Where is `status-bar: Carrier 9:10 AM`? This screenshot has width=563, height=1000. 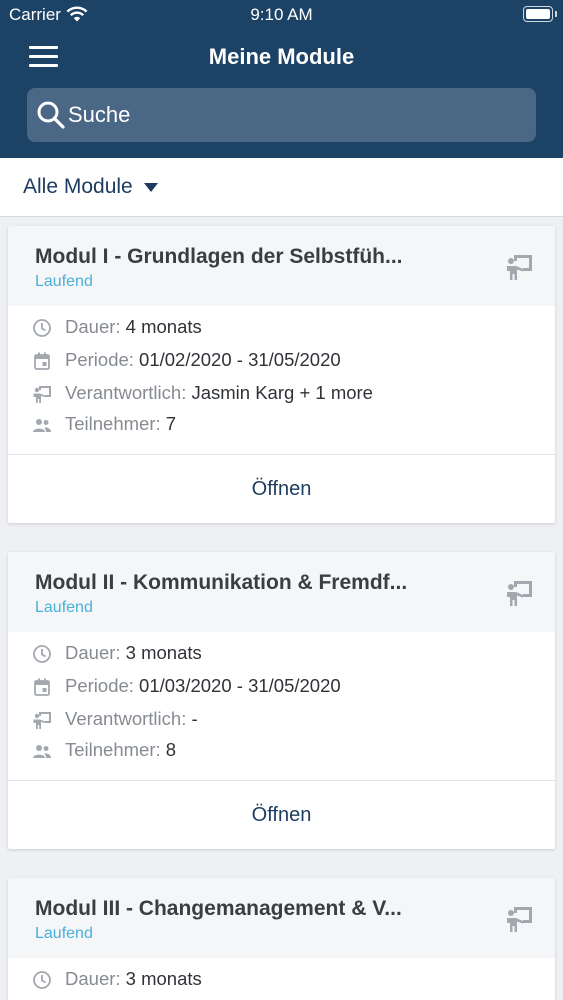 status-bar: Carrier 9:10 AM is located at coordinates (281, 15).